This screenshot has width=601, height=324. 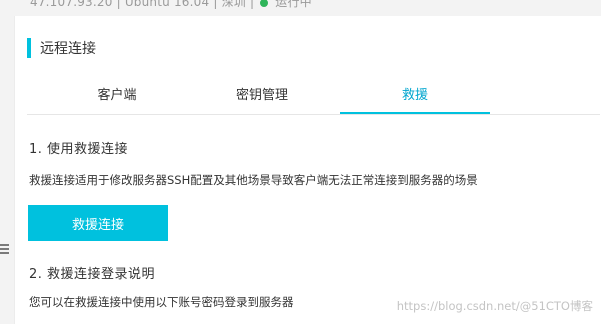 What do you see at coordinates (262, 98) in the screenshot?
I see `tab-key-management: 密钥管理` at bounding box center [262, 98].